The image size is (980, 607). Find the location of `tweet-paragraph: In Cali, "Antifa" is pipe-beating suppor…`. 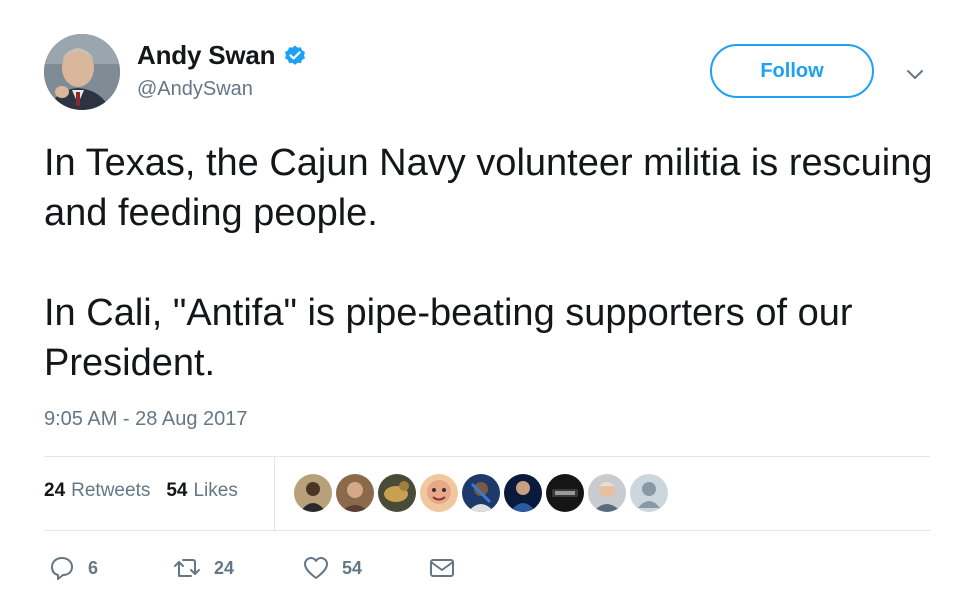

tweet-paragraph: In Cali, "Antifa" is pipe-beating suppor… is located at coordinates (448, 338).